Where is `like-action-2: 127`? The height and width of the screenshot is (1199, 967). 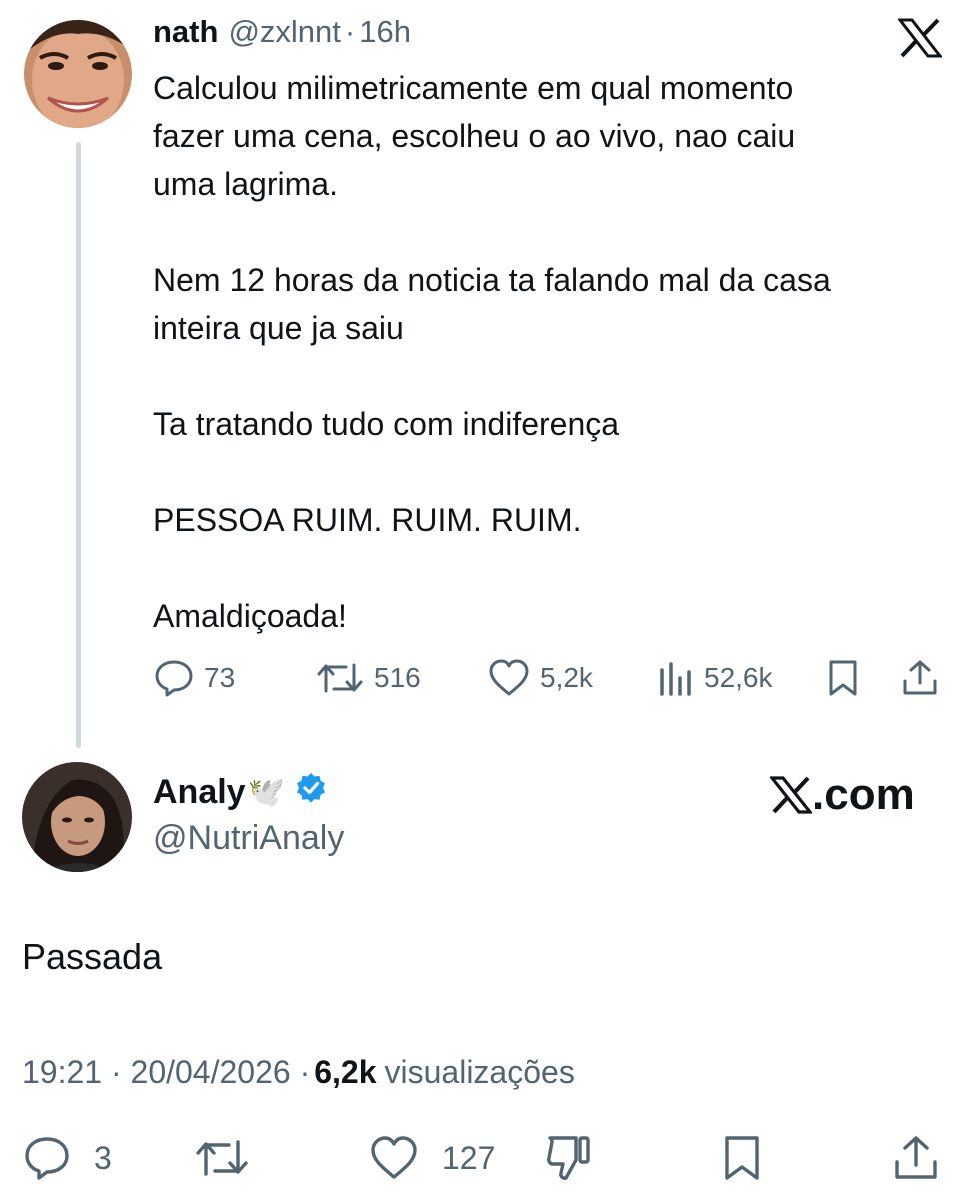 like-action-2: 127 is located at coordinates (432, 1158).